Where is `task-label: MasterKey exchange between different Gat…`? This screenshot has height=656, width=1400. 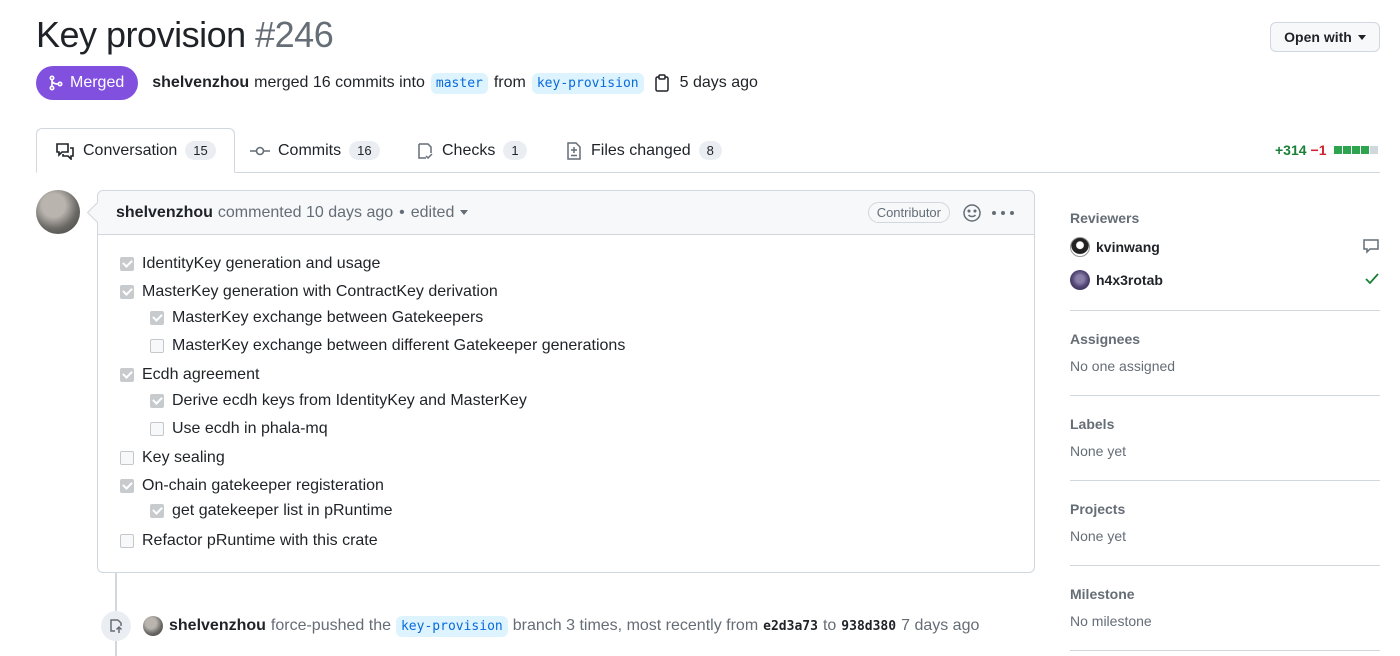
task-label: MasterKey exchange between different Gat… is located at coordinates (399, 345).